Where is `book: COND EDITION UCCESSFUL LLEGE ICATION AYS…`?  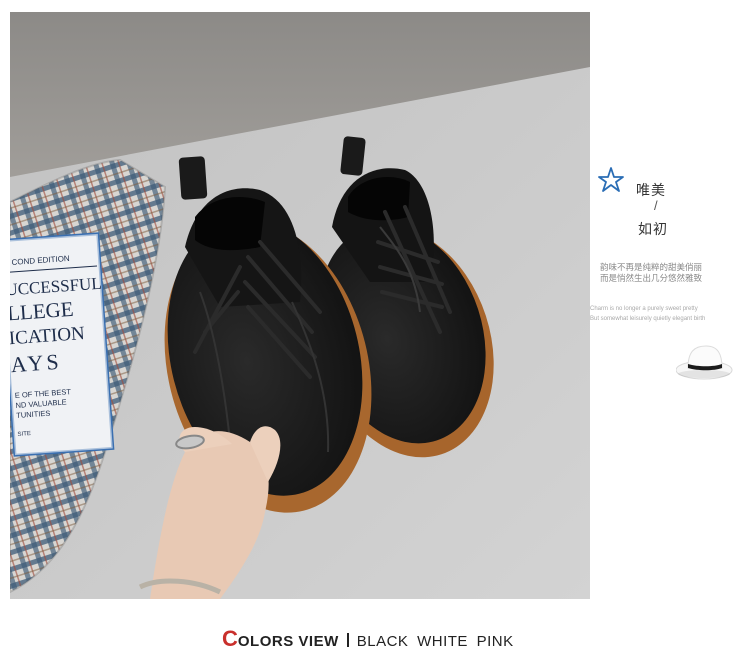 book: COND EDITION UCCESSFUL LLEGE ICATION AYS… is located at coordinates (62, 344).